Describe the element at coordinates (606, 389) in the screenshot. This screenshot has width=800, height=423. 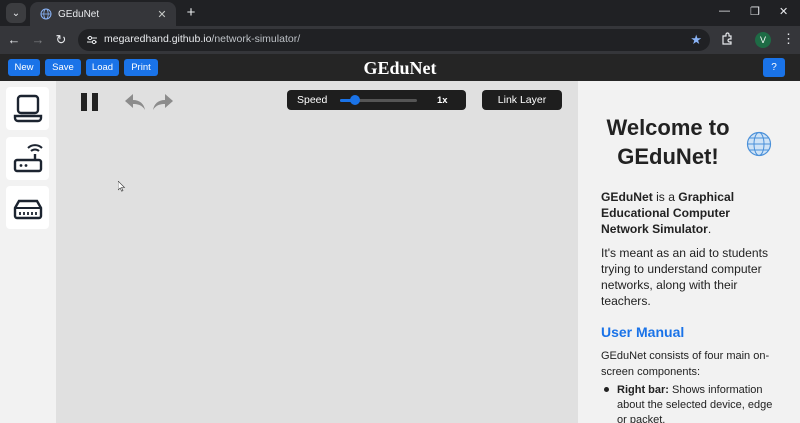
I see `list-bullet` at that location.